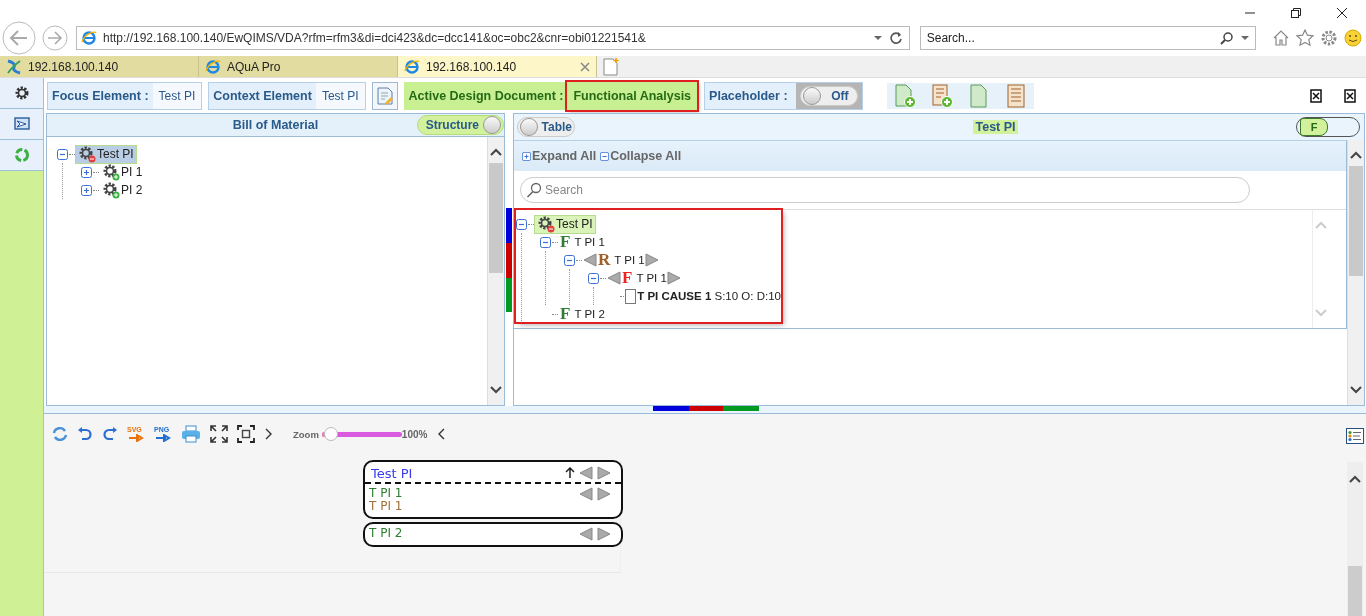 This screenshot has height=616, width=1366. Describe the element at coordinates (526, 156) in the screenshot. I see `expand-icon` at that location.